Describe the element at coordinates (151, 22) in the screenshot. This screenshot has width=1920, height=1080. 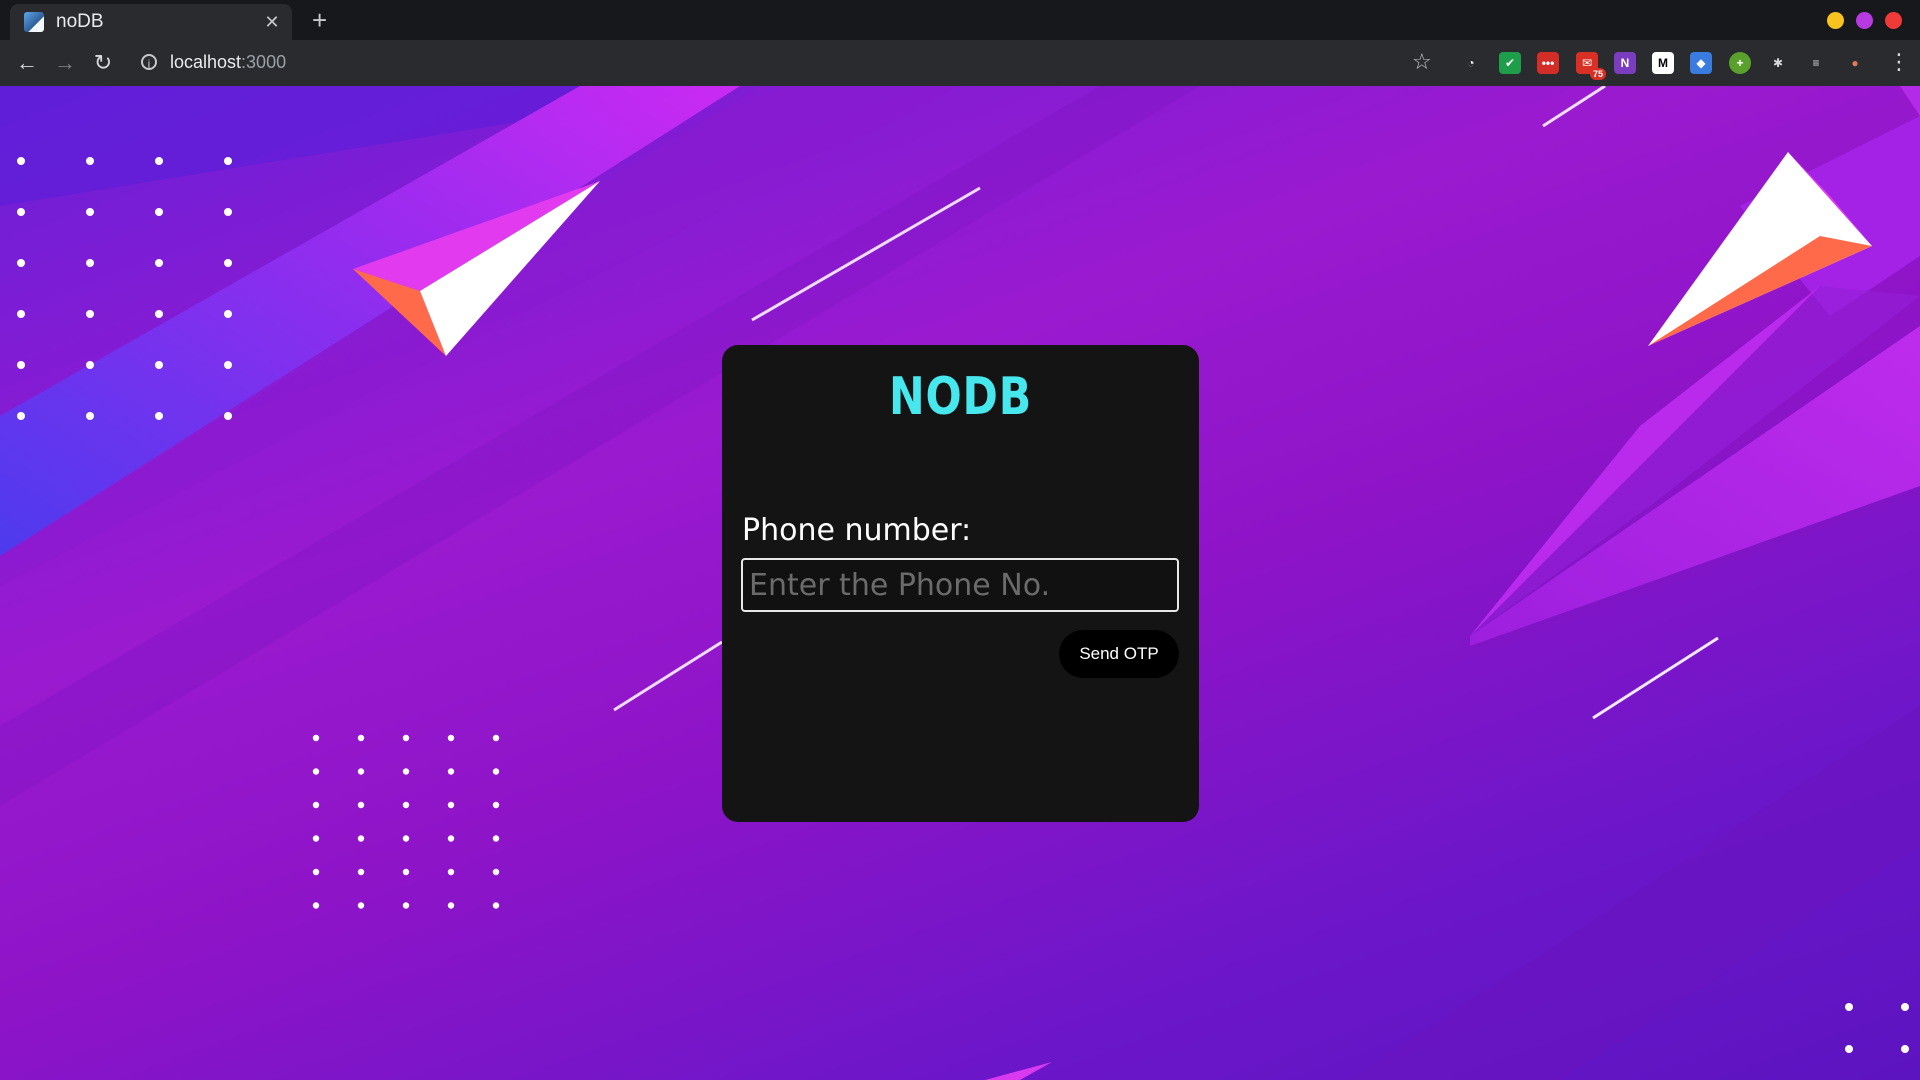
I see `browser-tab: noDB ✕` at that location.